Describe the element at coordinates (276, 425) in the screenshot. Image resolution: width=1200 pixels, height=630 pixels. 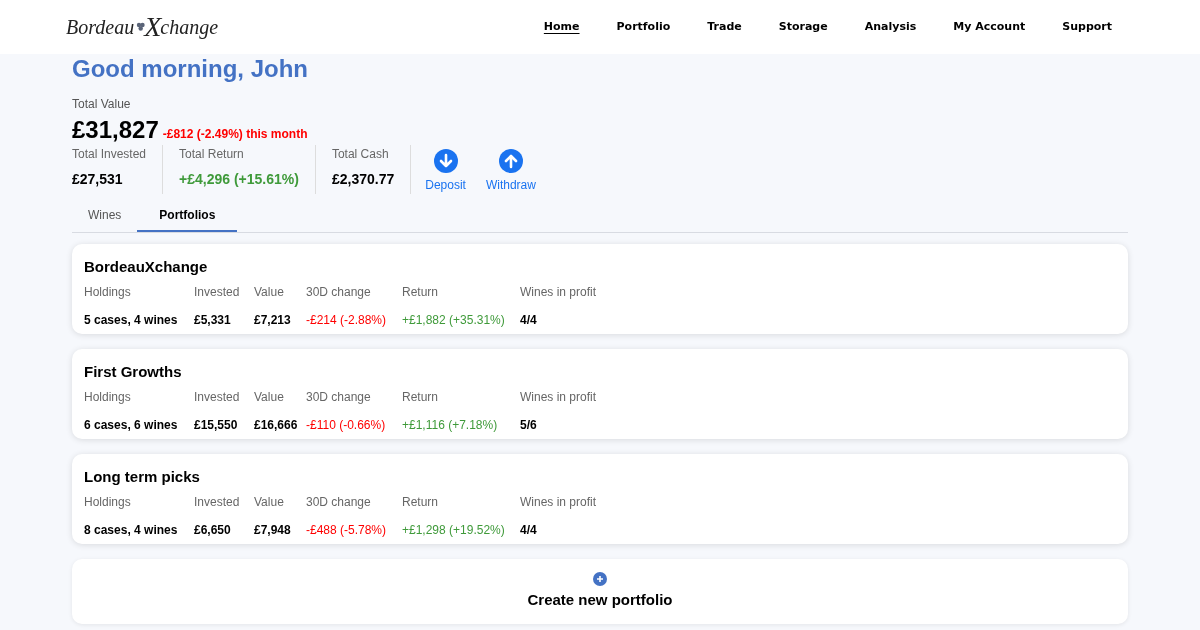
I see `column-value: £16,666` at that location.